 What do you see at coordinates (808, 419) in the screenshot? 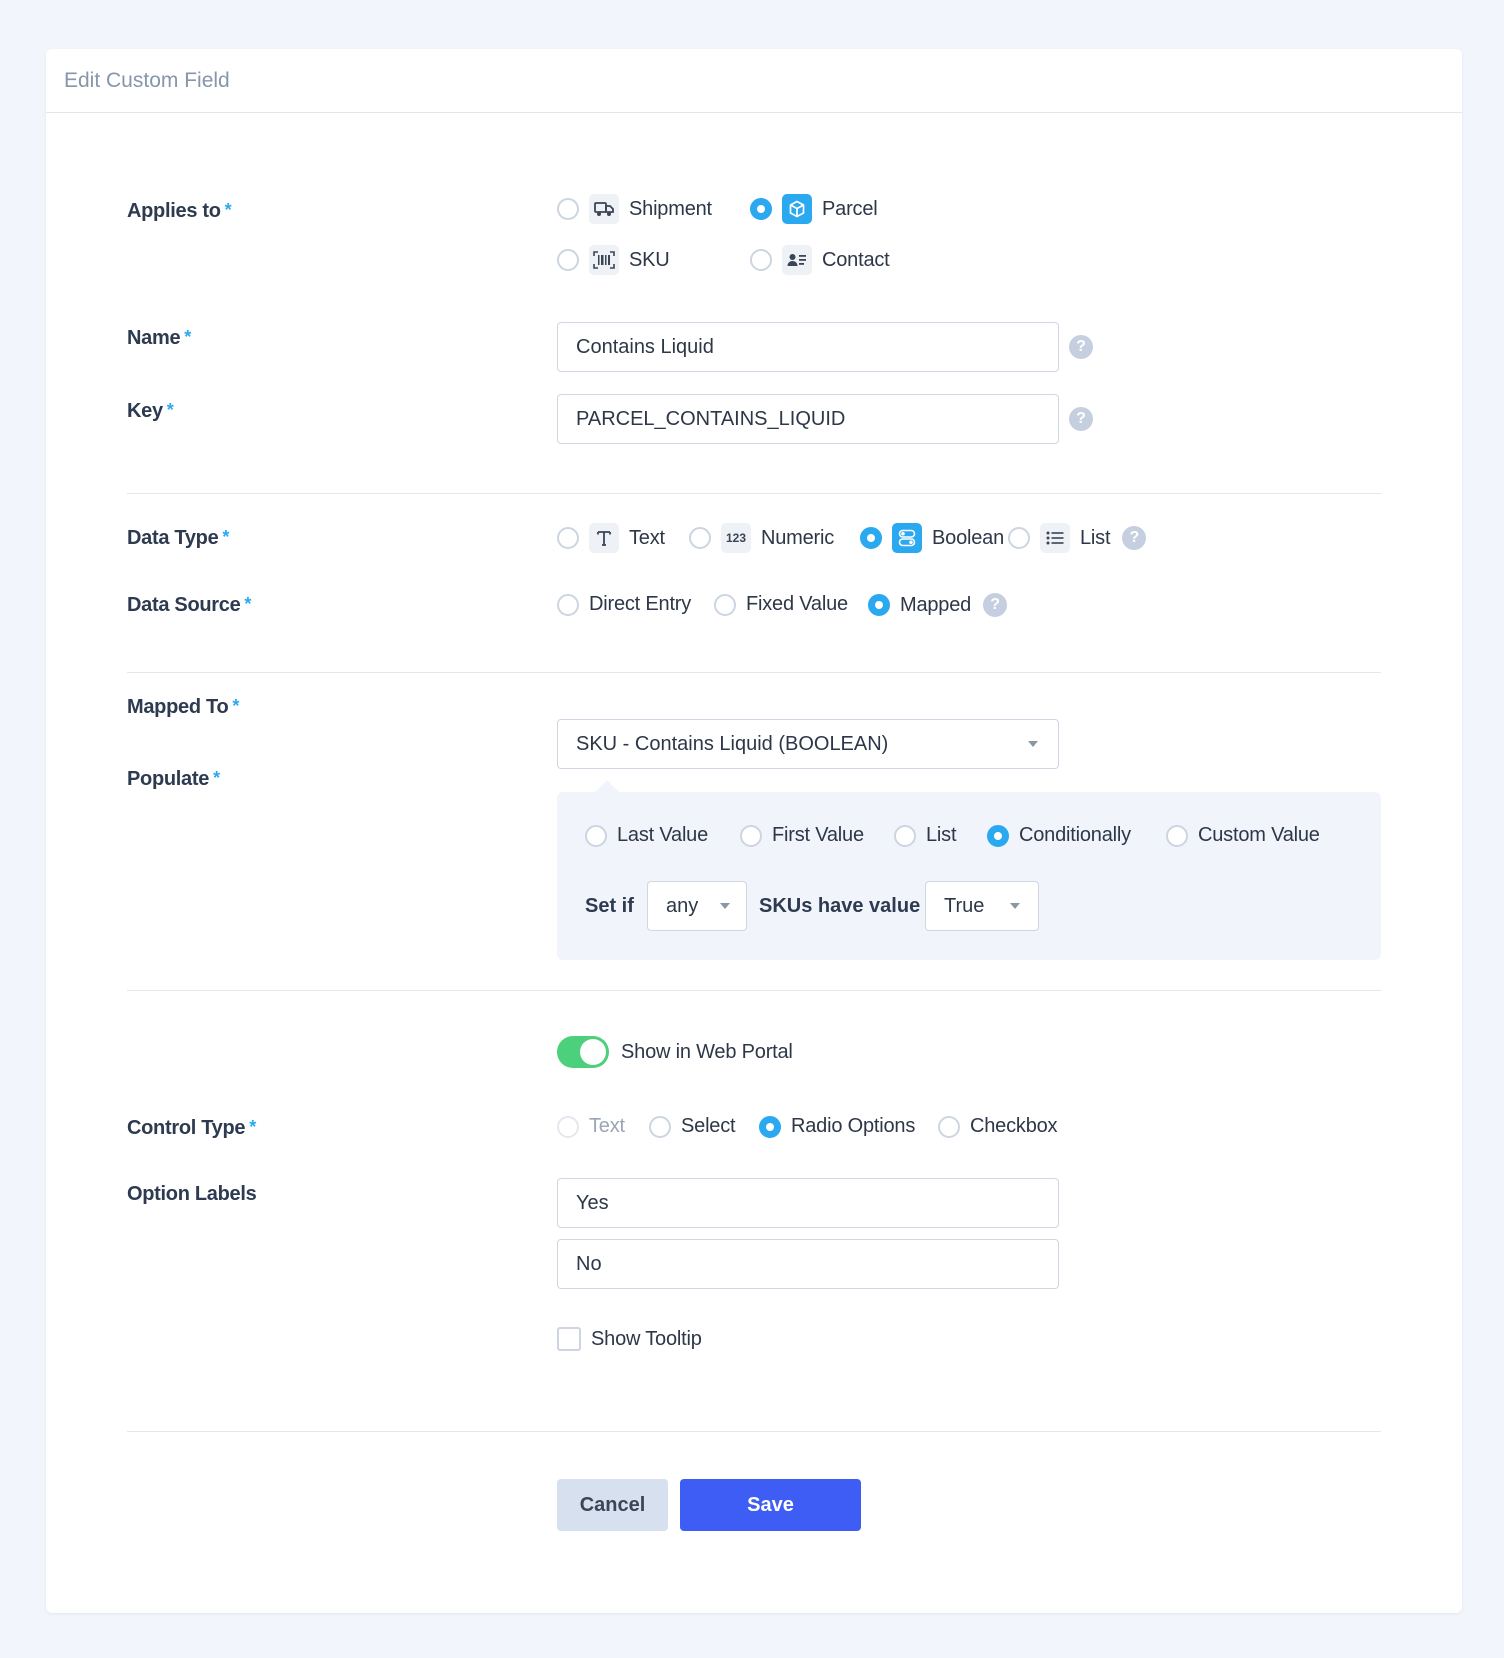
I see `key-input: PARCEL_CONTAINS_LIQUID` at bounding box center [808, 419].